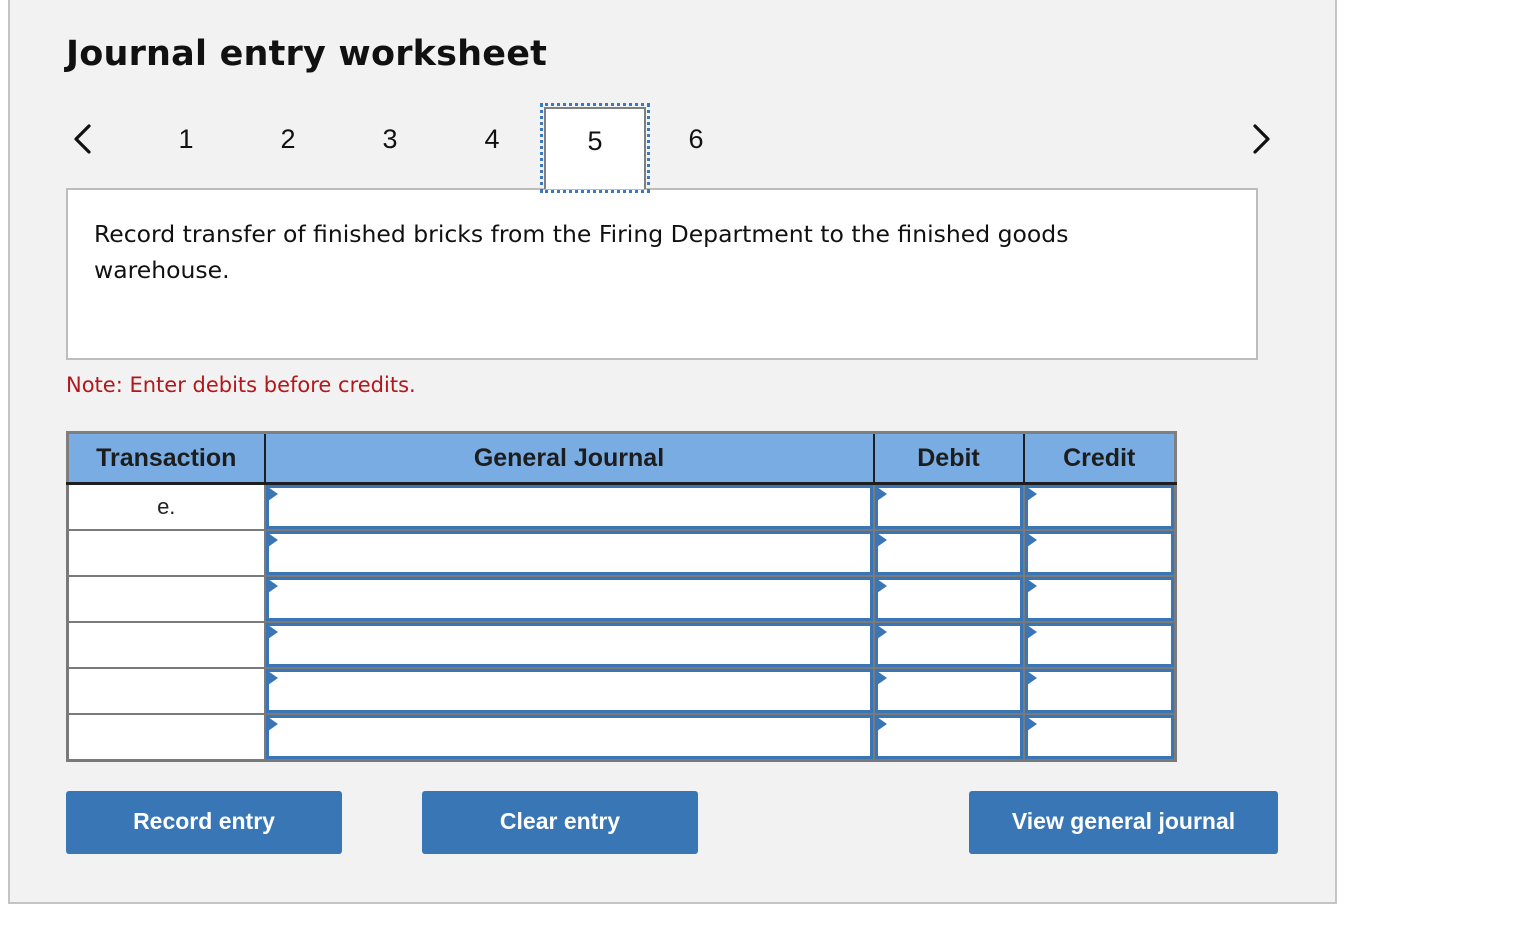 The height and width of the screenshot is (948, 1518). Describe the element at coordinates (390, 139) in the screenshot. I see `tab-label: 3` at that location.